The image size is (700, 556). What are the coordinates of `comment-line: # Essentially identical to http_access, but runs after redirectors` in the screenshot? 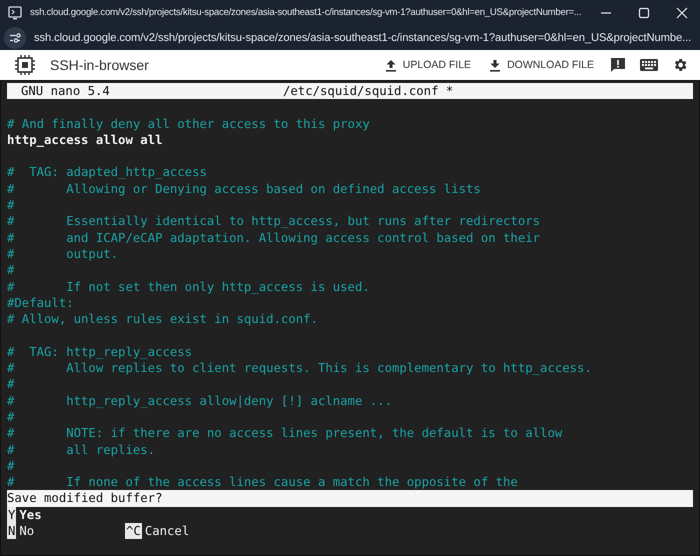 It's located at (274, 221).